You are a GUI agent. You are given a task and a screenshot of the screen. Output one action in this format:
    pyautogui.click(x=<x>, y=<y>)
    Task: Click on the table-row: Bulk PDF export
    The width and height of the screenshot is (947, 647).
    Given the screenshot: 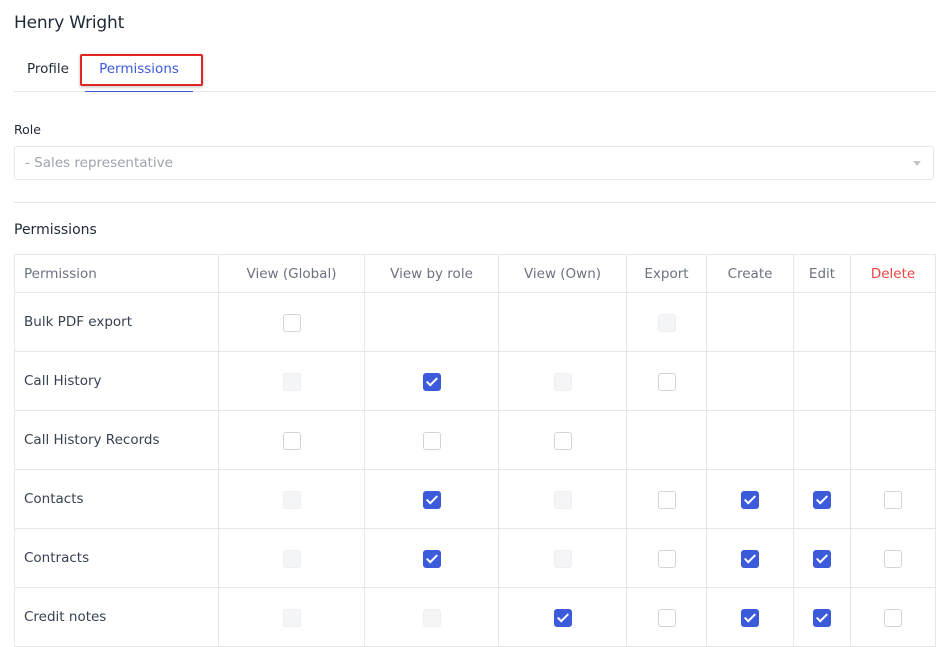 What is the action you would take?
    pyautogui.click(x=475, y=322)
    